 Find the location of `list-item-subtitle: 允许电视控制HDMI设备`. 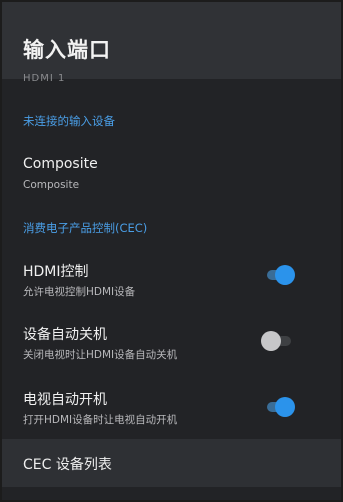

list-item-subtitle: 允许电视控制HDMI设备 is located at coordinates (79, 292).